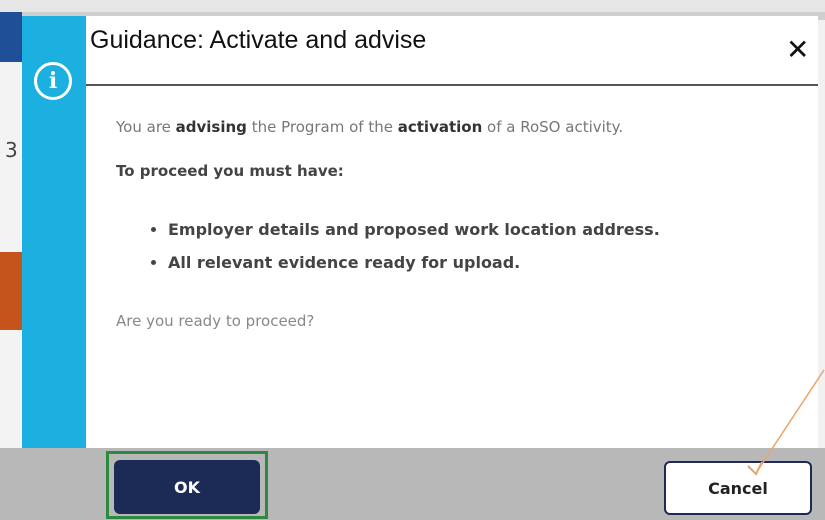  Describe the element at coordinates (54, 232) in the screenshot. I see `dialog-accent-bar: i` at that location.